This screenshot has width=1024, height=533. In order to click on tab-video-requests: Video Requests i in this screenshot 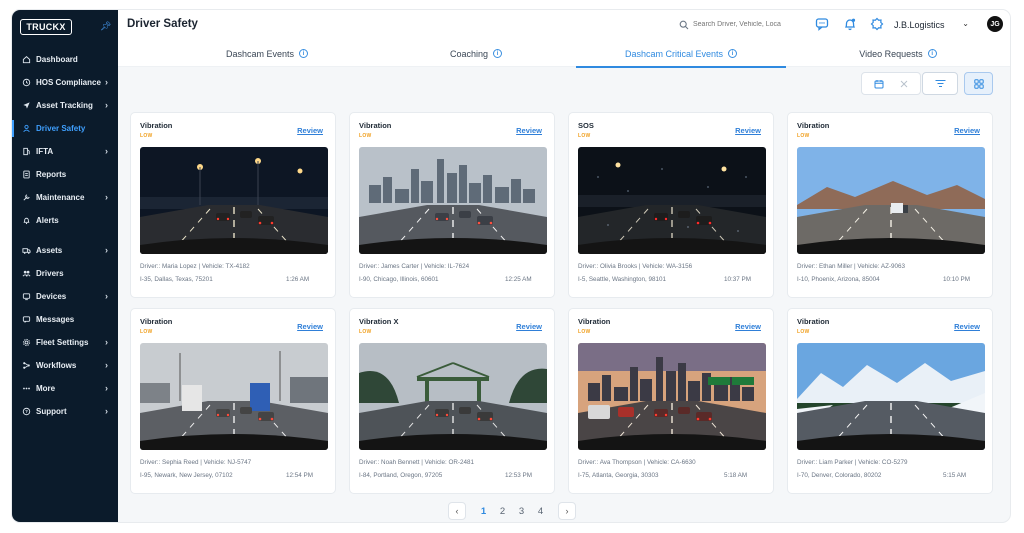, I will do `click(898, 53)`.